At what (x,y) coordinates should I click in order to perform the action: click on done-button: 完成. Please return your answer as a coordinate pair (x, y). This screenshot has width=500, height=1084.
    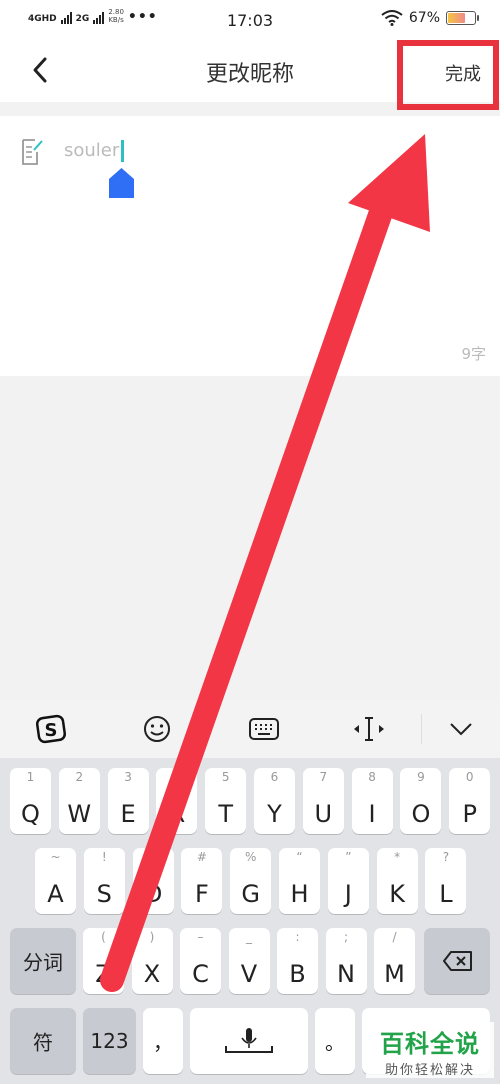
    Looking at the image, I should click on (463, 73).